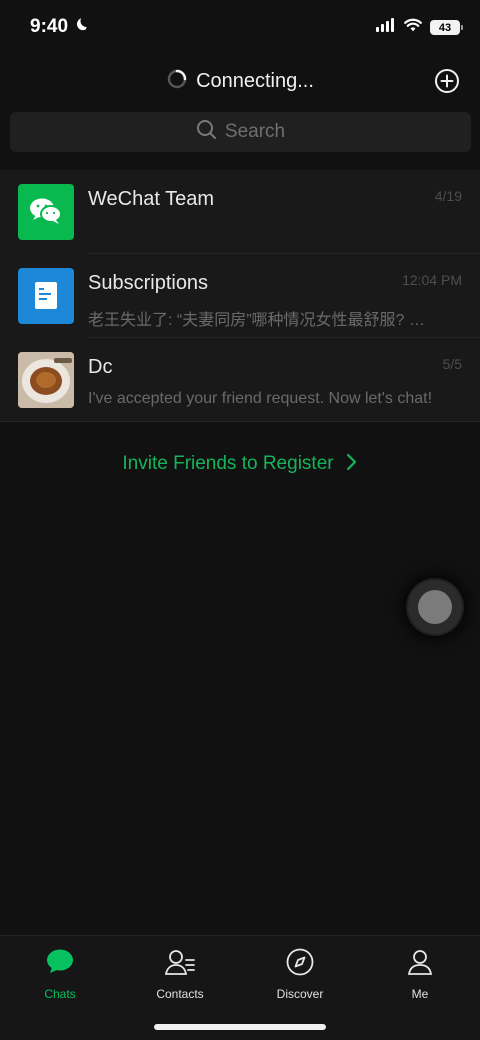 The image size is (480, 1040). Describe the element at coordinates (420, 983) in the screenshot. I see `tab-me: Me` at that location.